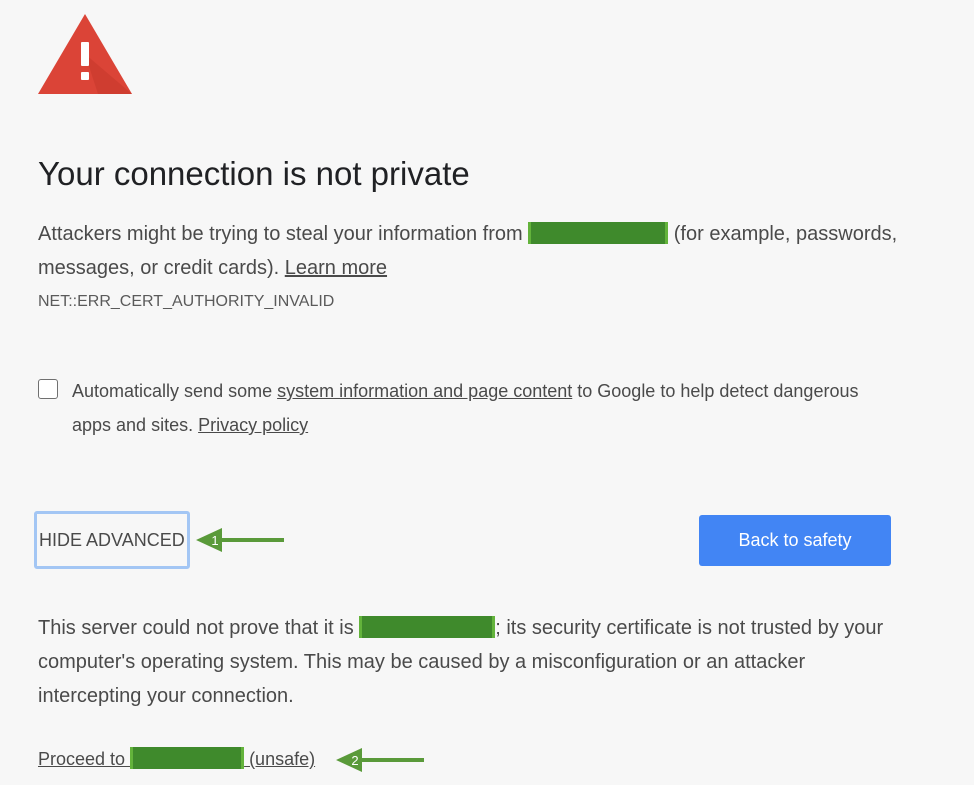  Describe the element at coordinates (795, 540) in the screenshot. I see `back-to-safety-button: Back to safety` at that location.